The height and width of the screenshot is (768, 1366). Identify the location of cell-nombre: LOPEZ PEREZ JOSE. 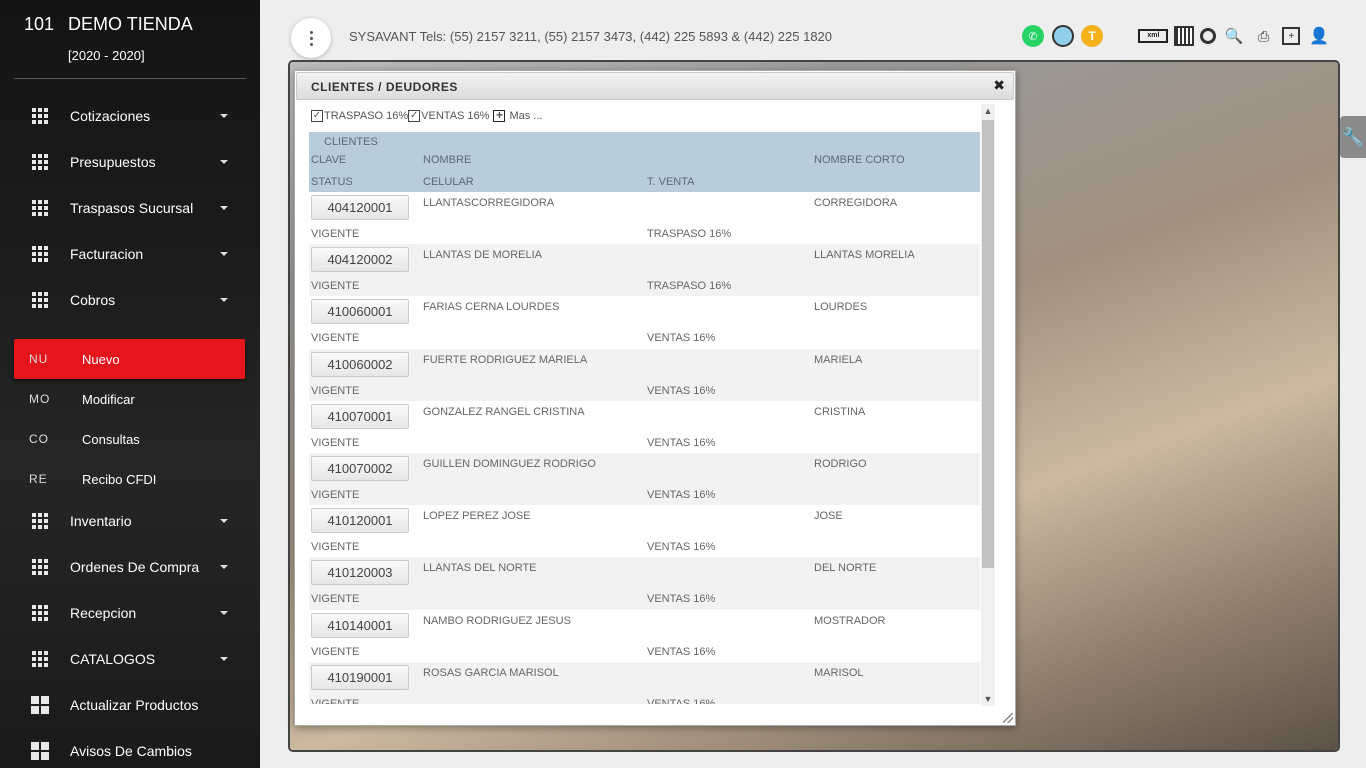
(477, 516).